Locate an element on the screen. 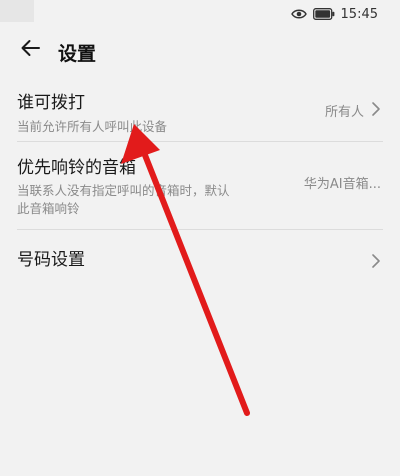  arrow-left-icon is located at coordinates (30, 50).